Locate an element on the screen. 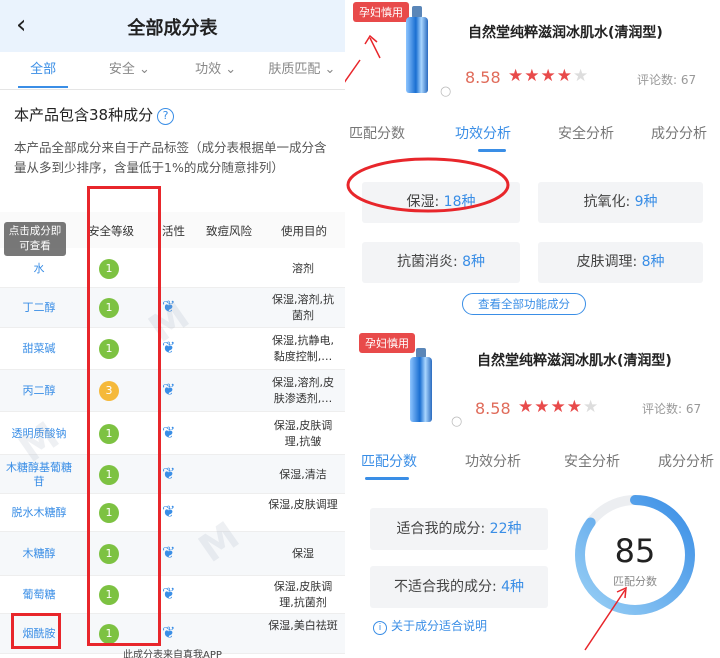 Image resolution: width=720 pixels, height=658 pixels. ingredient-purpose: 保湿,美白祛斑 is located at coordinates (303, 625).